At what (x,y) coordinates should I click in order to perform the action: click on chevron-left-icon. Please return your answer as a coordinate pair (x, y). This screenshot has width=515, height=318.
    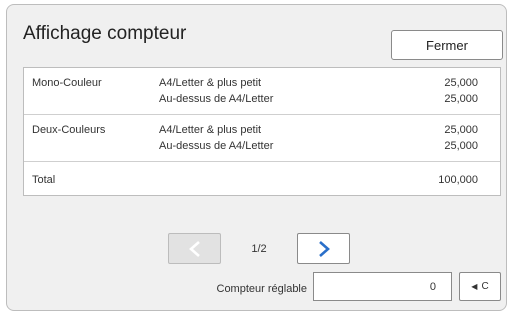
    Looking at the image, I should click on (194, 248).